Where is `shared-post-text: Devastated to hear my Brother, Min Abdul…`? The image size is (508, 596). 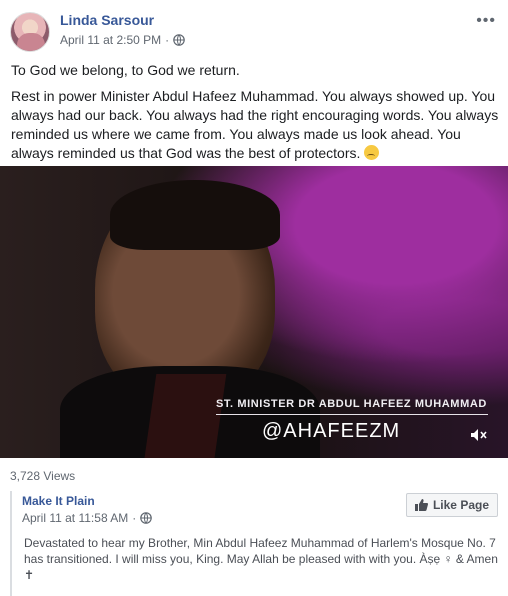
shared-post-text: Devastated to hear my Brother, Min Abdul… is located at coordinates (261, 559).